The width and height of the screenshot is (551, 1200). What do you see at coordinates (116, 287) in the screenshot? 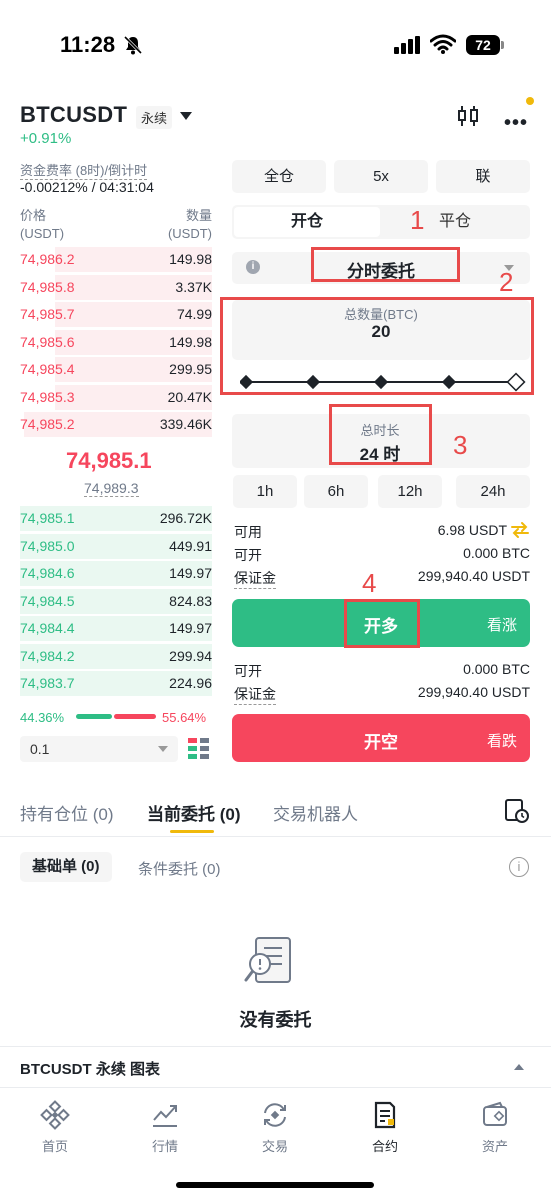
I see `ask-row: 74,985.8 3.37K` at bounding box center [116, 287].